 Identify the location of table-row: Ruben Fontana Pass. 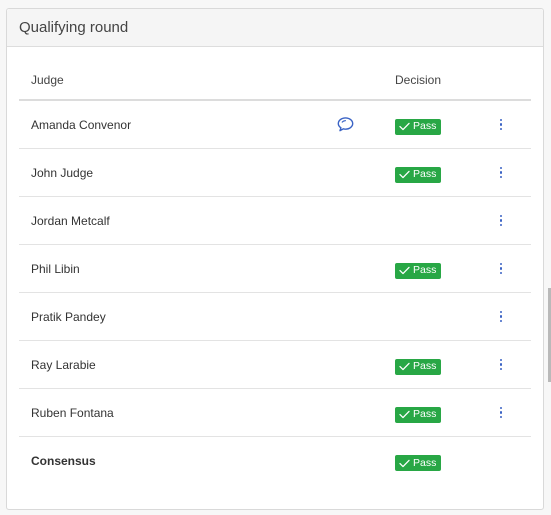
(275, 413).